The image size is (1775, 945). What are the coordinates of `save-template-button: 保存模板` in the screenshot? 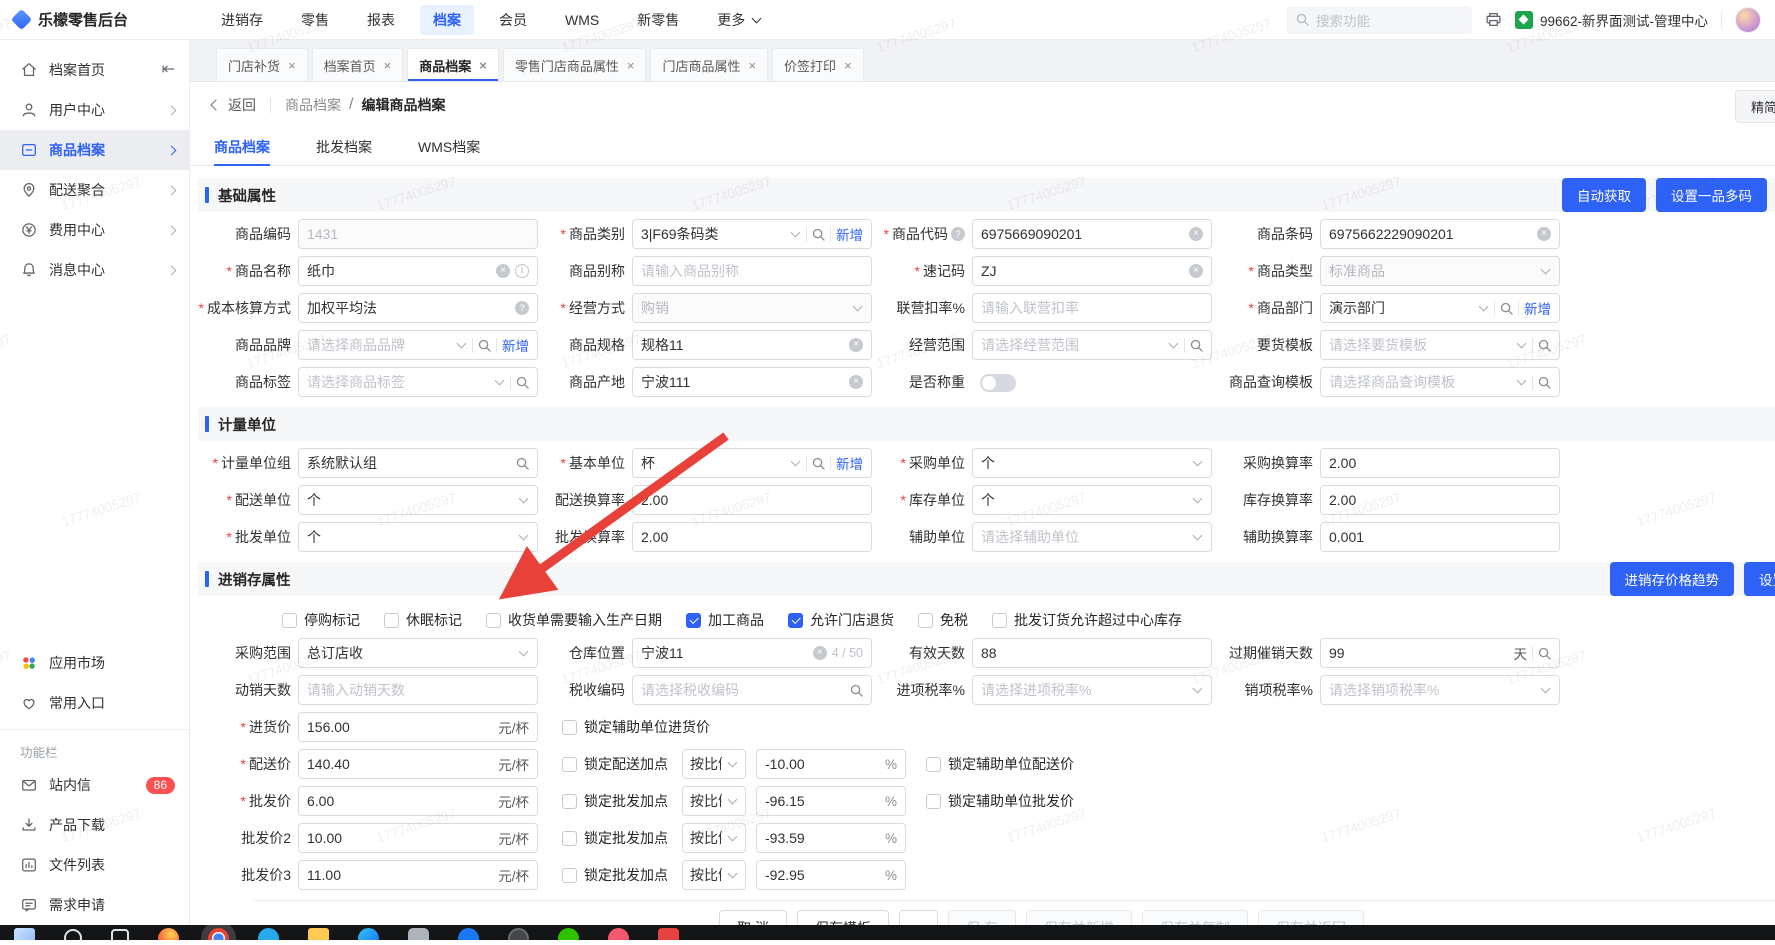 It's located at (843, 917).